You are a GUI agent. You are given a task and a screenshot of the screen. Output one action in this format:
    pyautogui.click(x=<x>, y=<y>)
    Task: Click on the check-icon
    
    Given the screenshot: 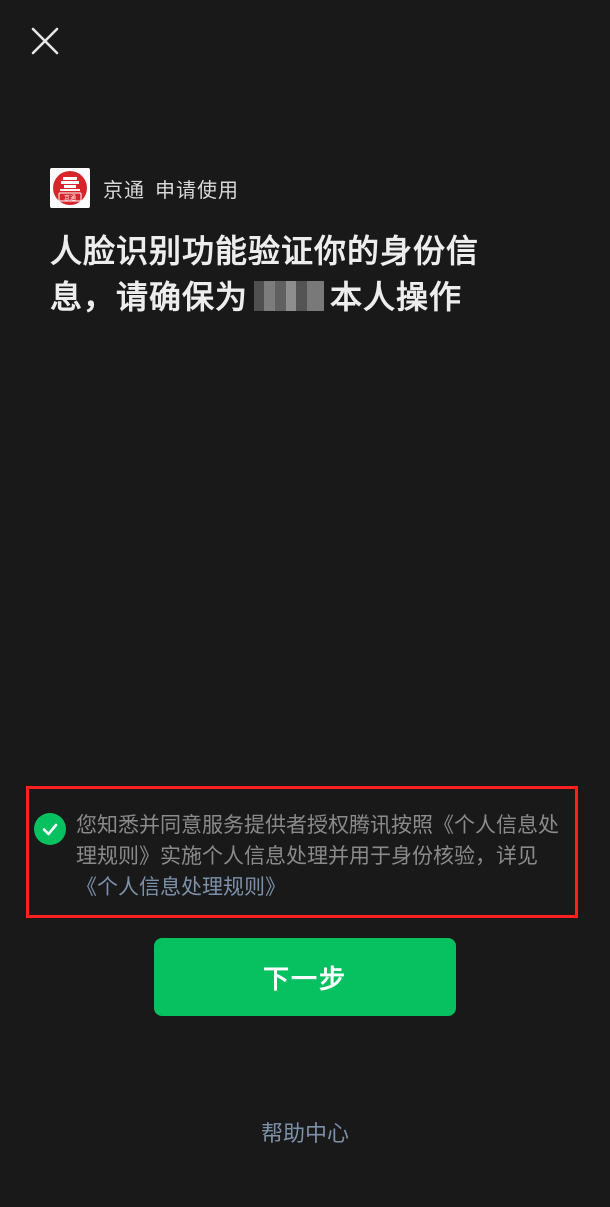 What is the action you would take?
    pyautogui.click(x=50, y=829)
    